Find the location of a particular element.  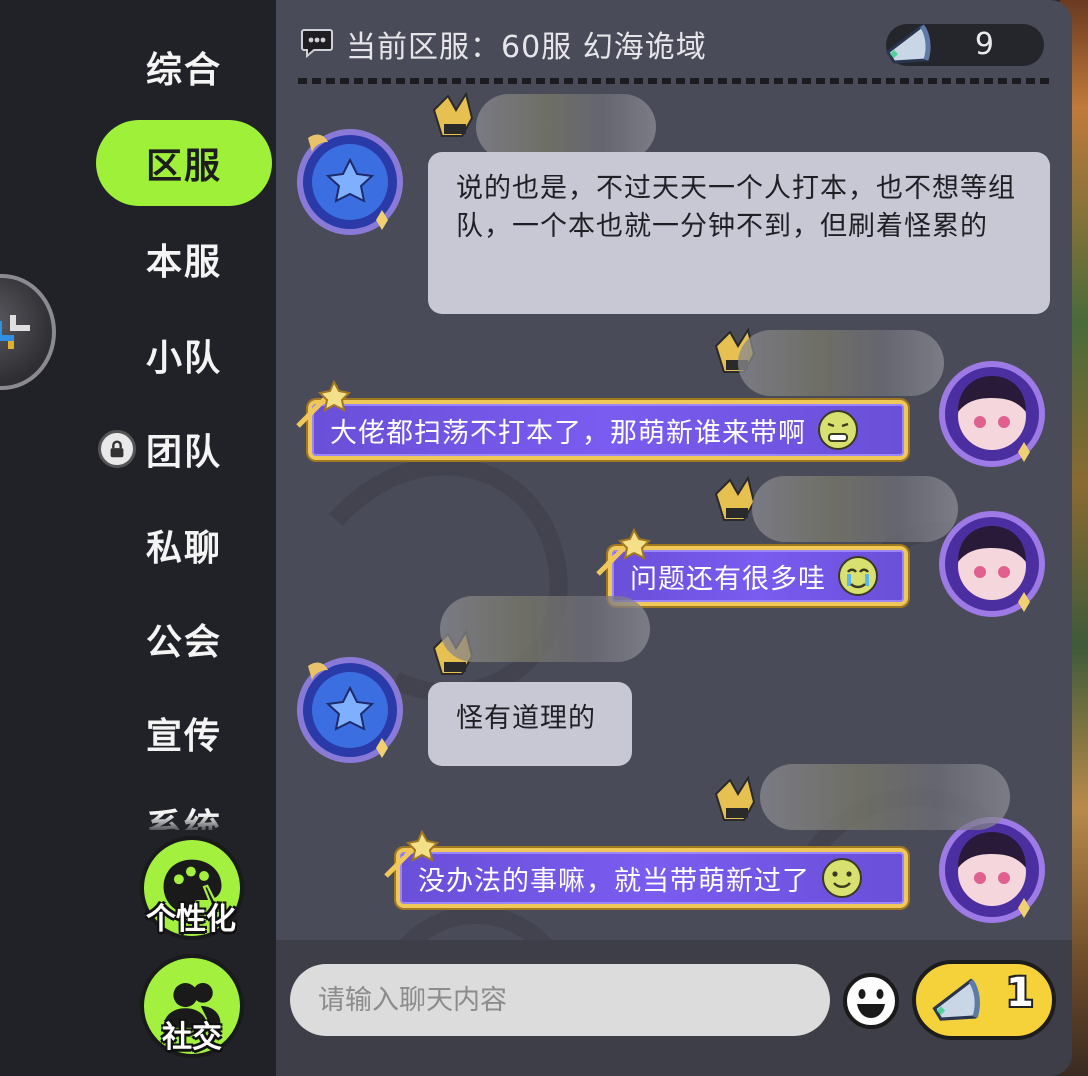

chat-input-bar: 1 is located at coordinates (674, 1008).